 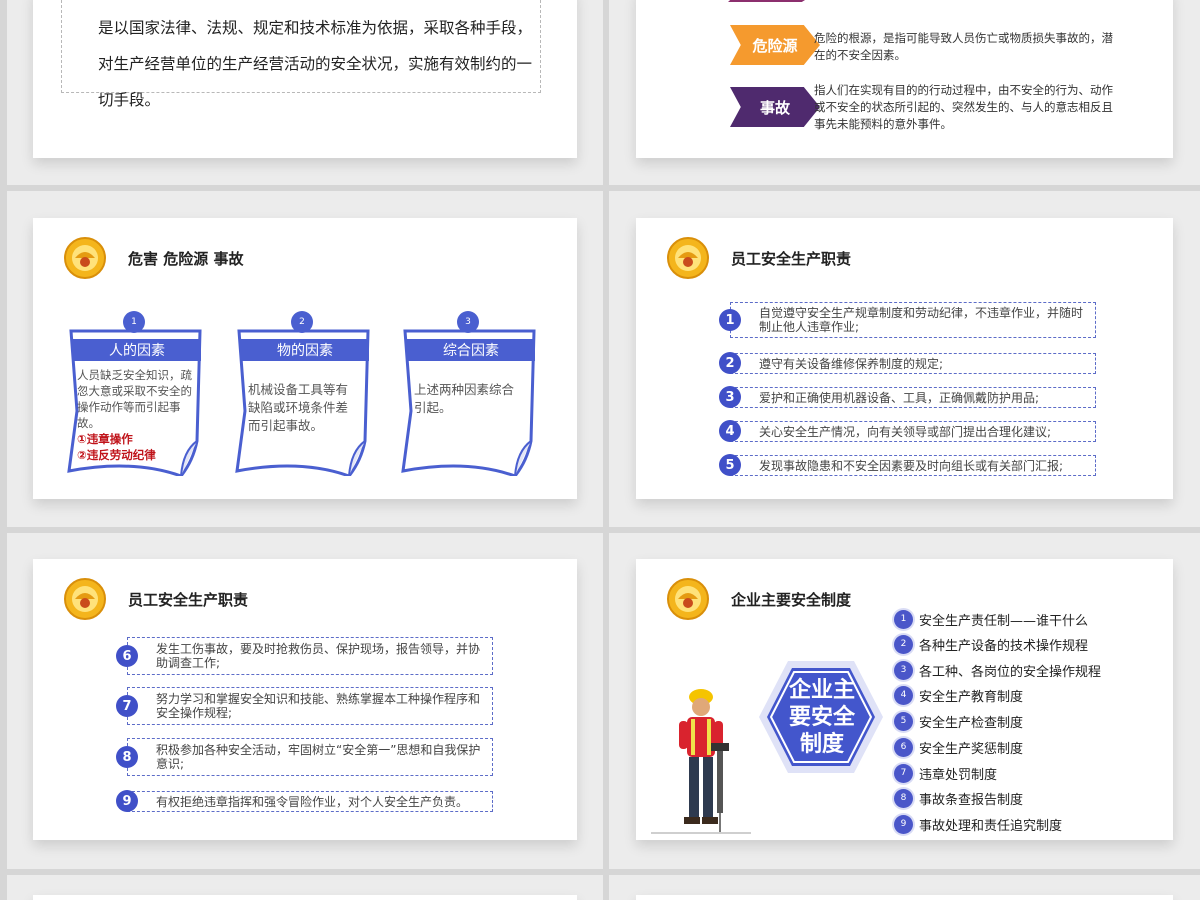 I want to click on quote-line: 切手段。, so click(x=129, y=100).